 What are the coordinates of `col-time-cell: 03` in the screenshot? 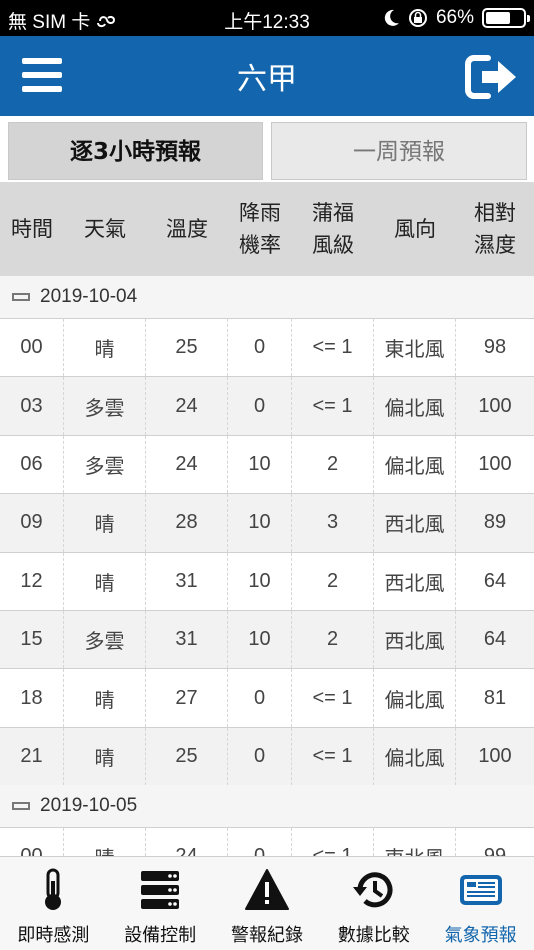 It's located at (32, 406).